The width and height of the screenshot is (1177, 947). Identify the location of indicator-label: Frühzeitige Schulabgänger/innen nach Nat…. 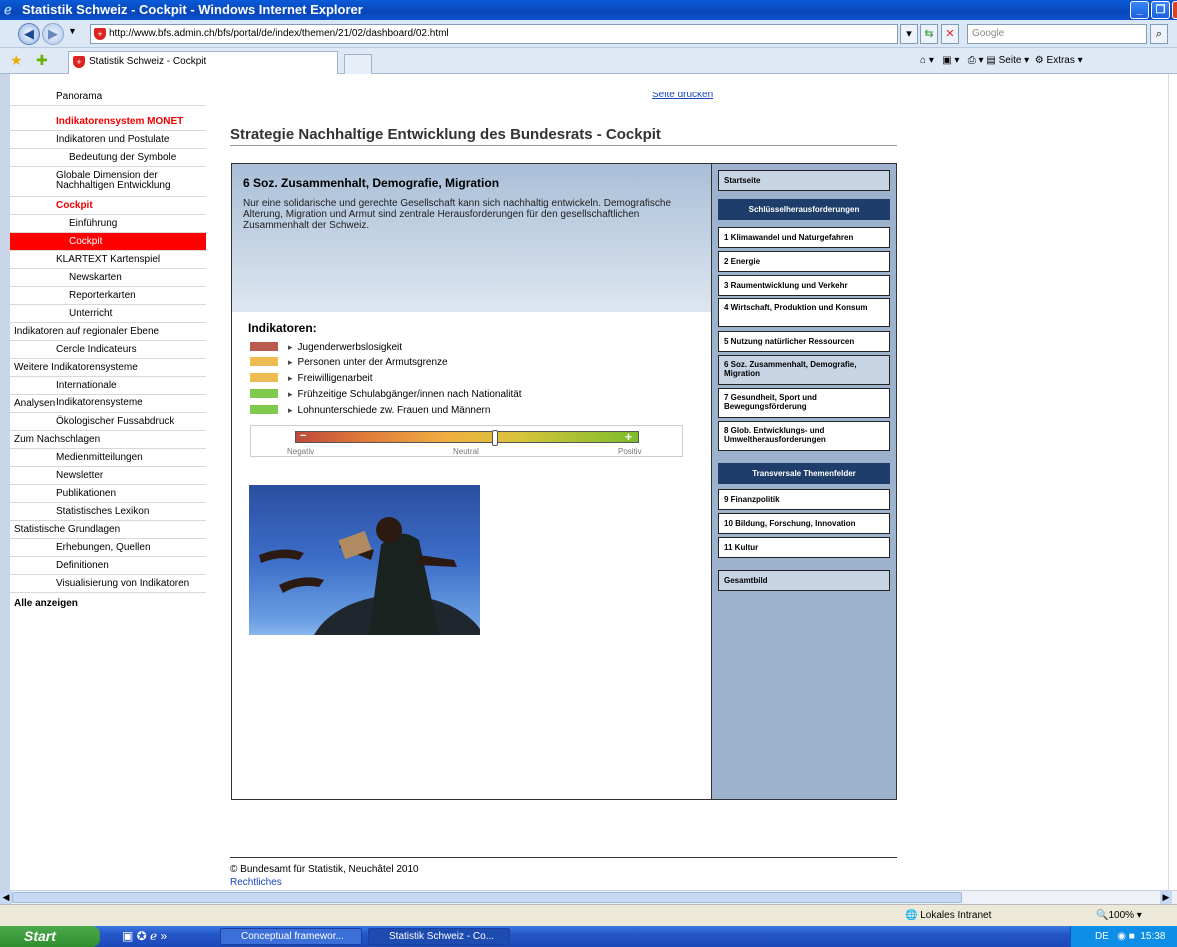
(405, 394).